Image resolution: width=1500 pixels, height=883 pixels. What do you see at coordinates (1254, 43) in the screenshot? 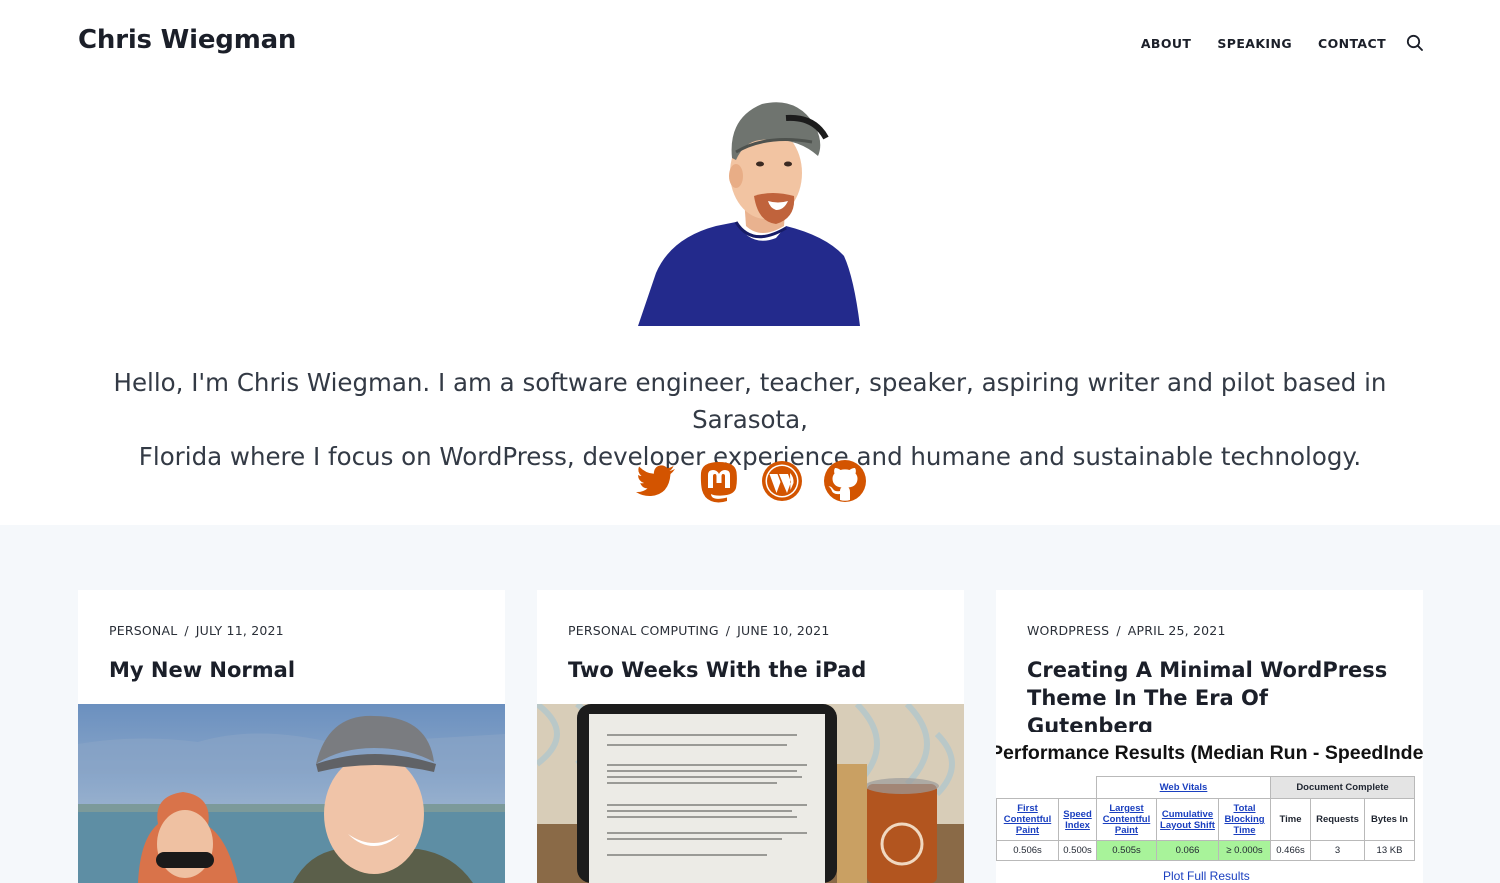
I see `nav-item-speaking: SPEAKING` at bounding box center [1254, 43].